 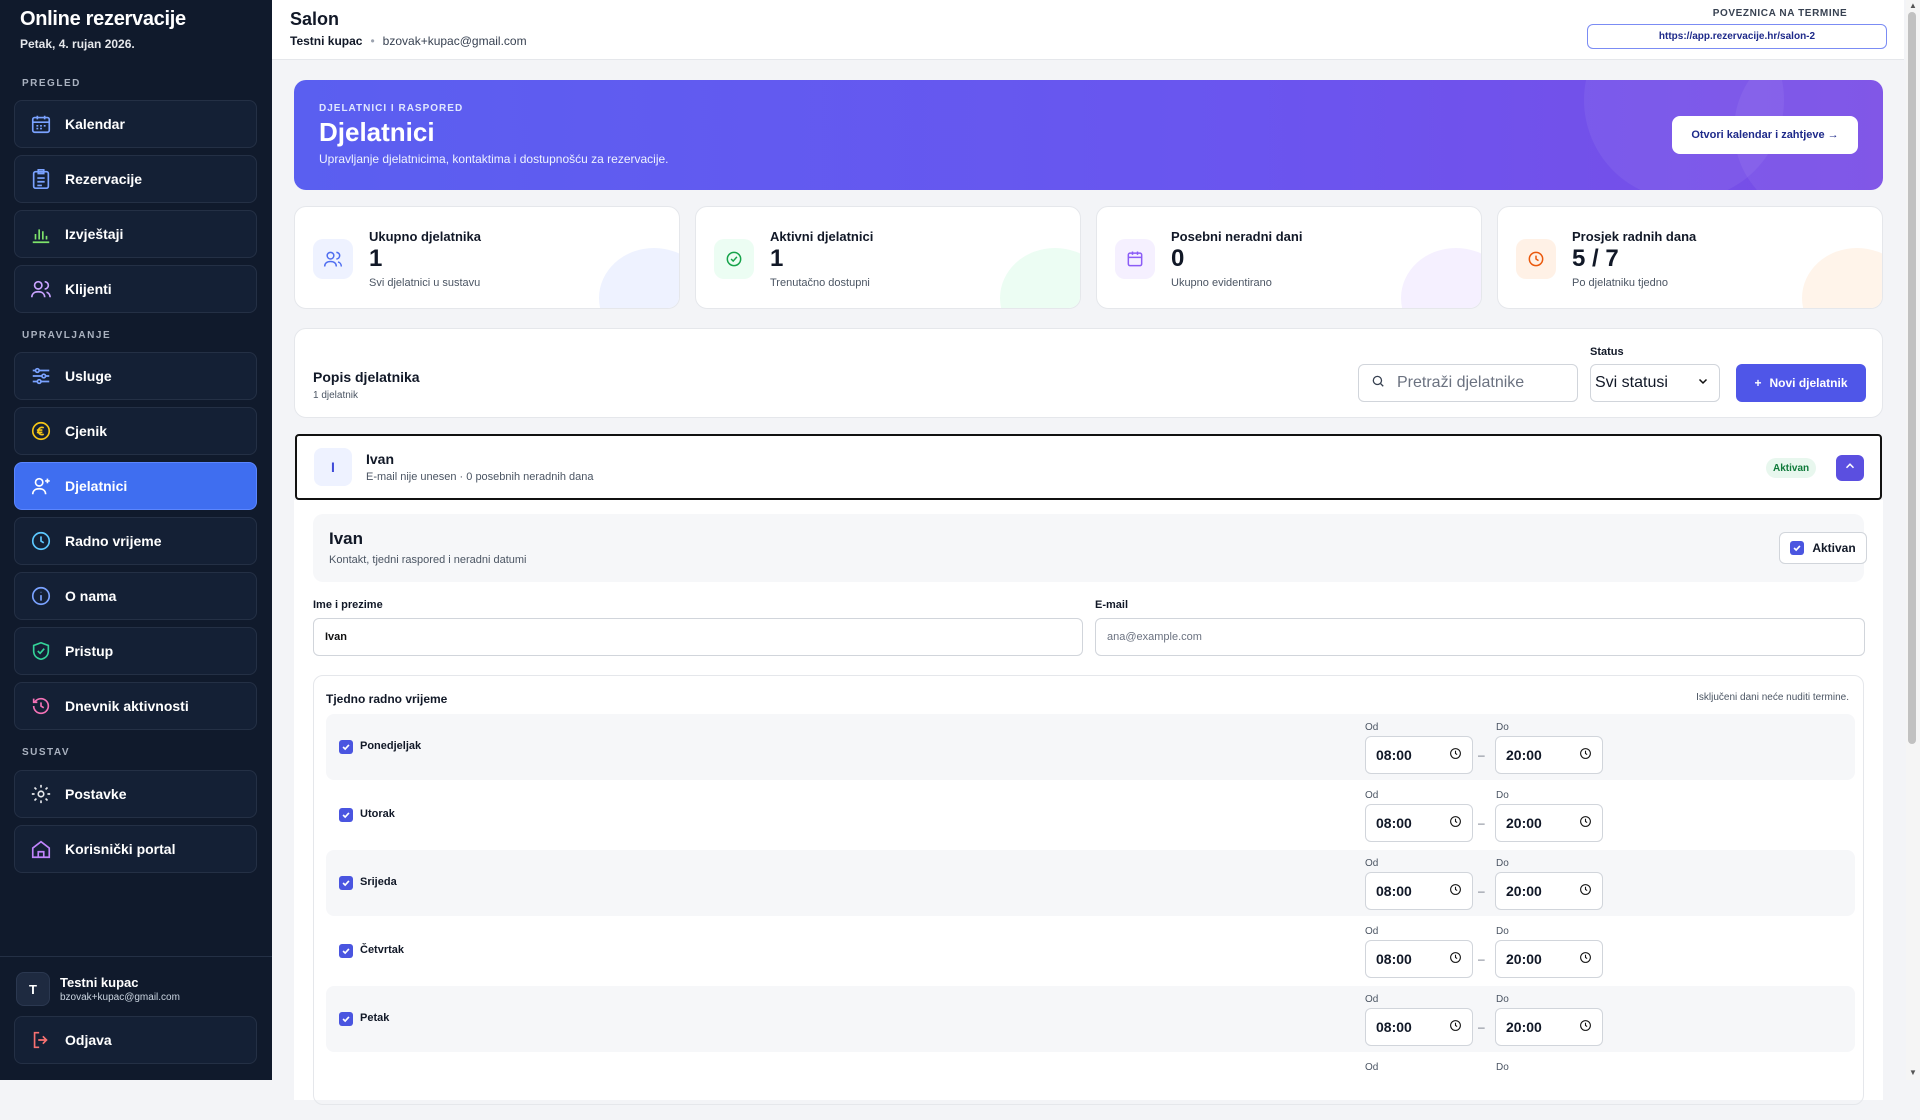 I want to click on sidebar-item-rezervacije: Rezervacije, so click(x=135, y=179).